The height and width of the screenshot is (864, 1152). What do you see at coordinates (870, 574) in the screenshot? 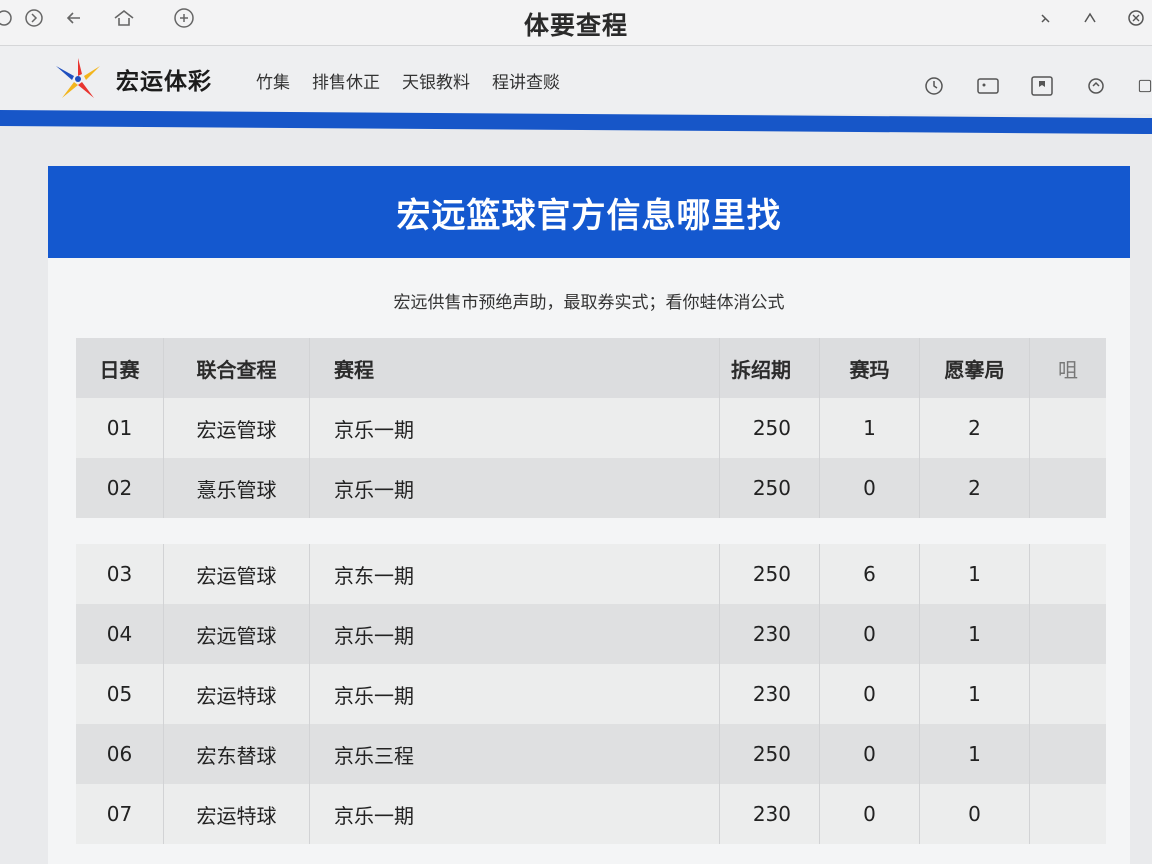
I see `row-score: 6` at bounding box center [870, 574].